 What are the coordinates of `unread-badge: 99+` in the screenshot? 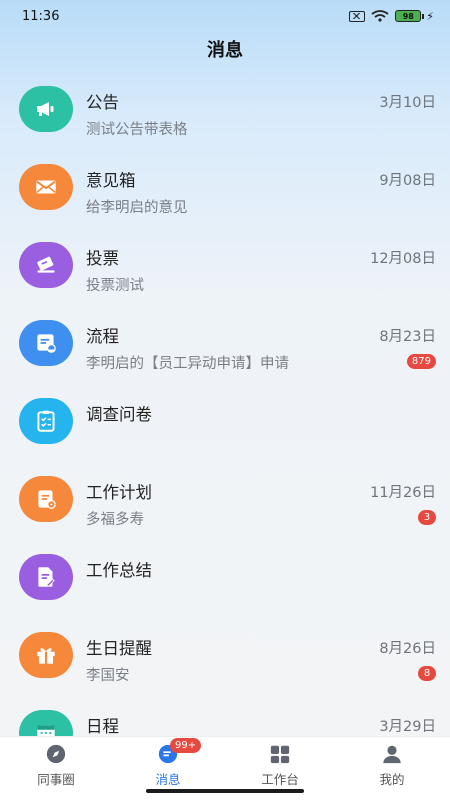 It's located at (186, 745).